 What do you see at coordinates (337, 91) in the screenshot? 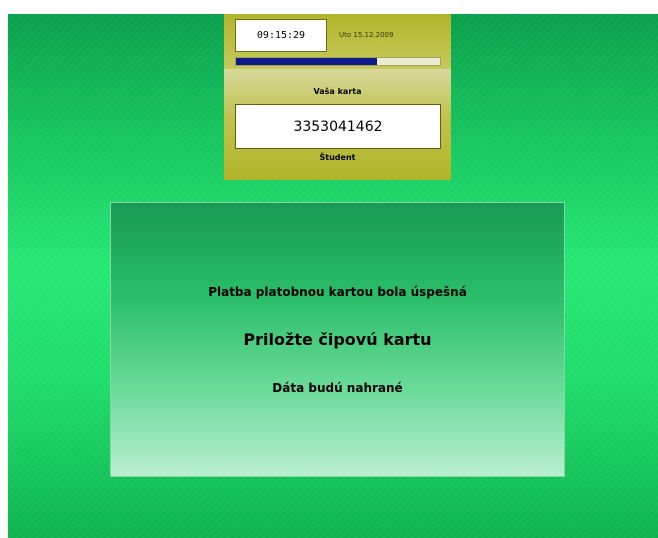
I see `card-label: Vaša karta` at bounding box center [337, 91].